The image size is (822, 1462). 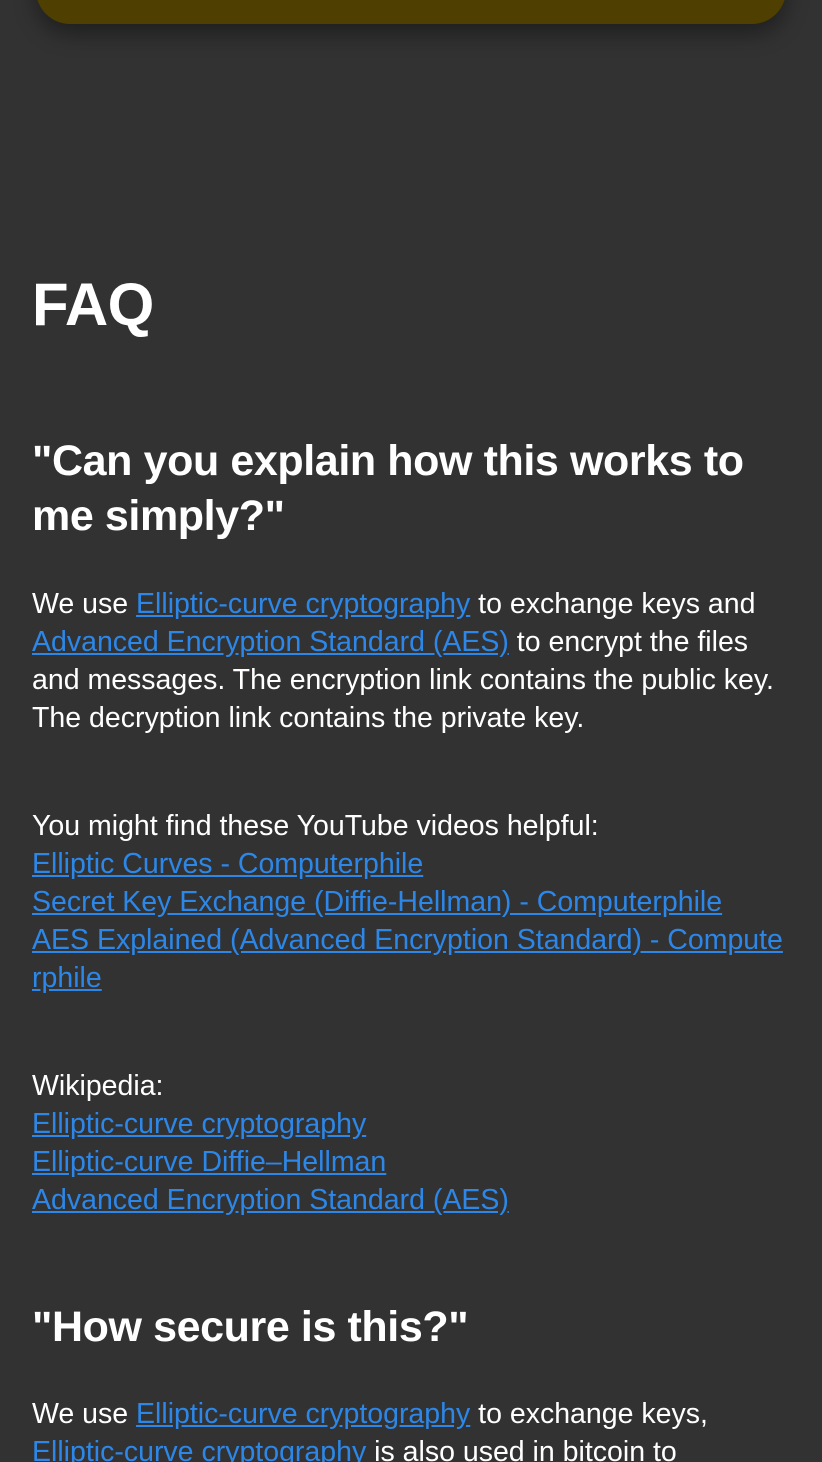 What do you see at coordinates (412, 864) in the screenshot?
I see `youtube-link-elliptic-curves: Elliptic Curves - Computerphile` at bounding box center [412, 864].